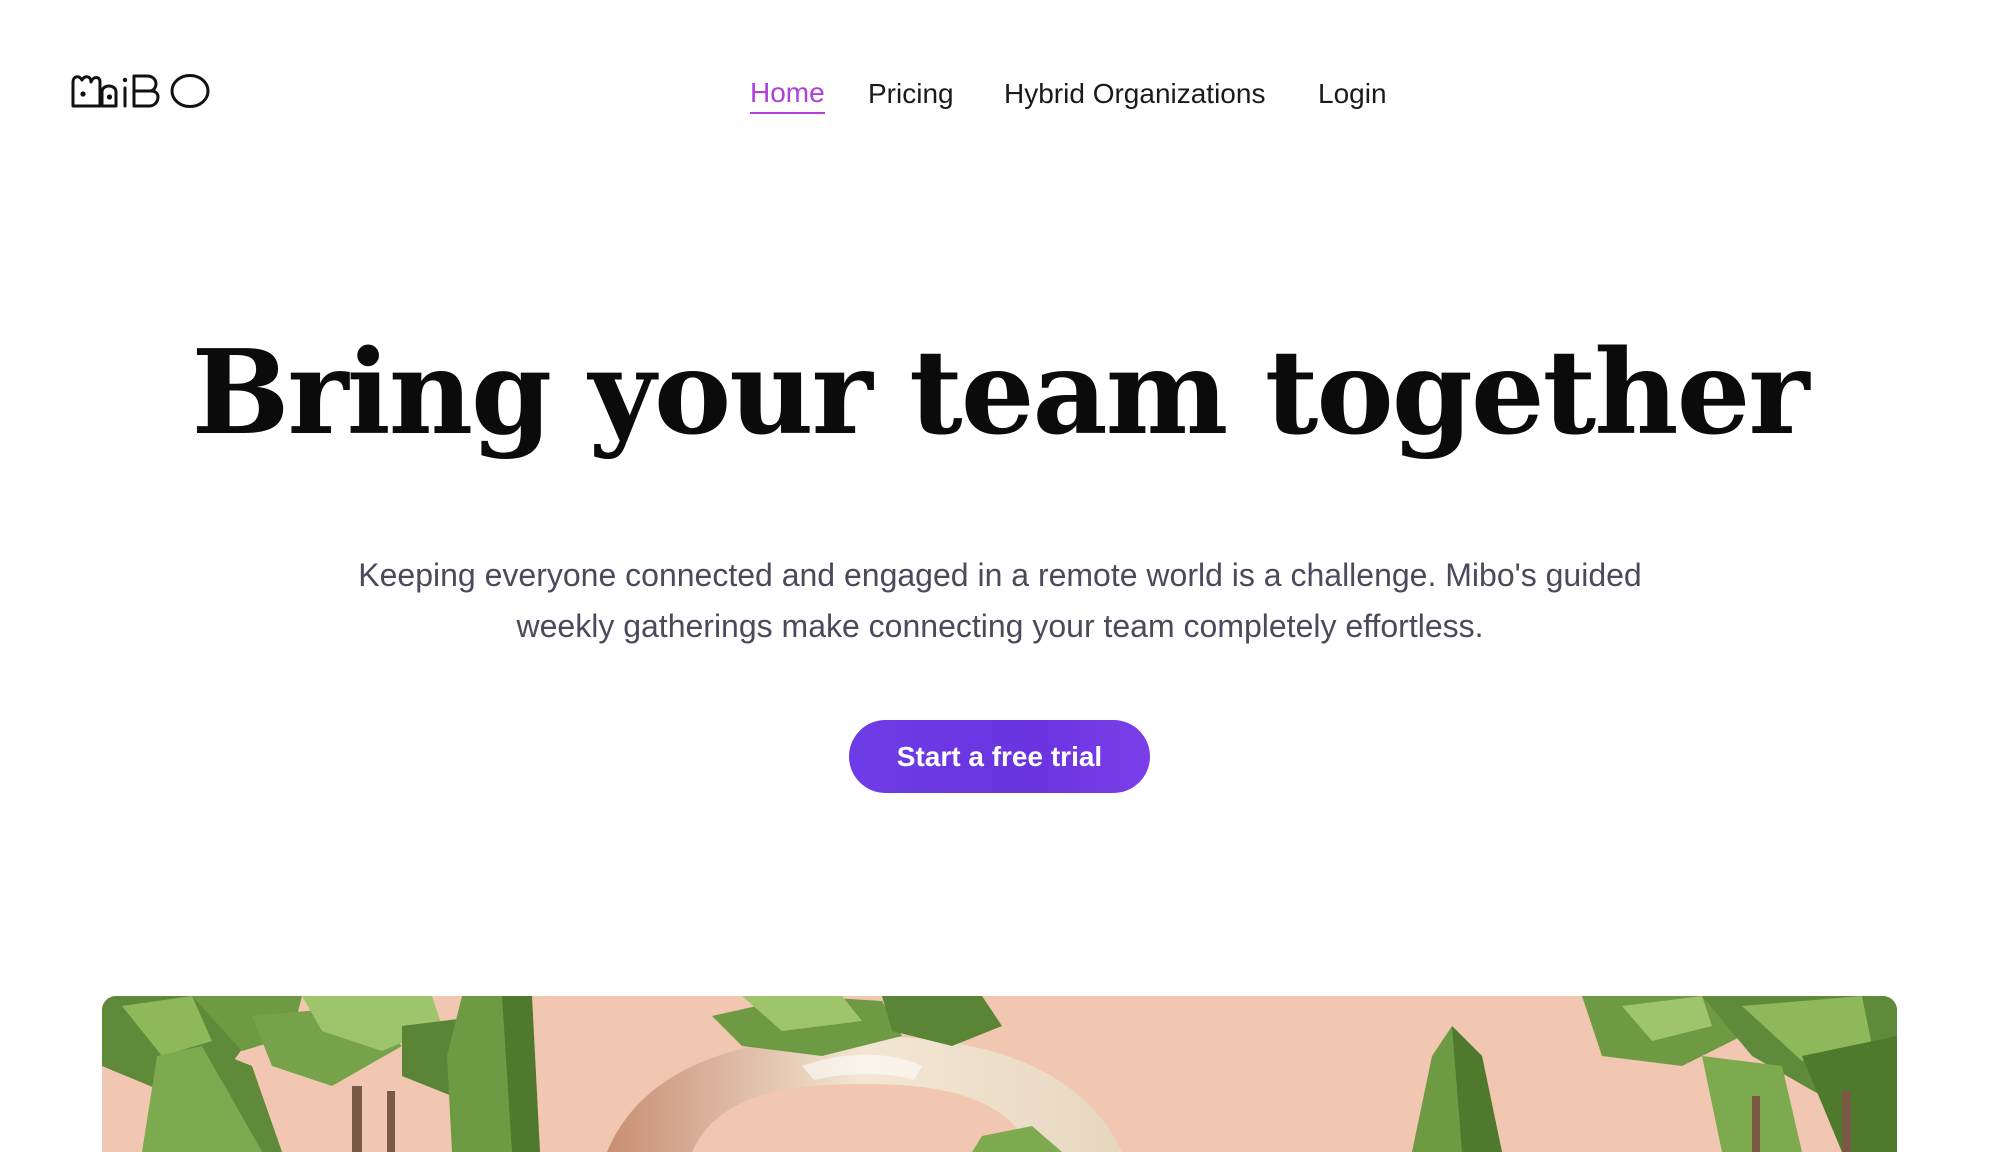 The image size is (1999, 1152). Describe the element at coordinates (1134, 94) in the screenshot. I see `nav-hybrid-organizations-link: Hybrid Organizations` at that location.